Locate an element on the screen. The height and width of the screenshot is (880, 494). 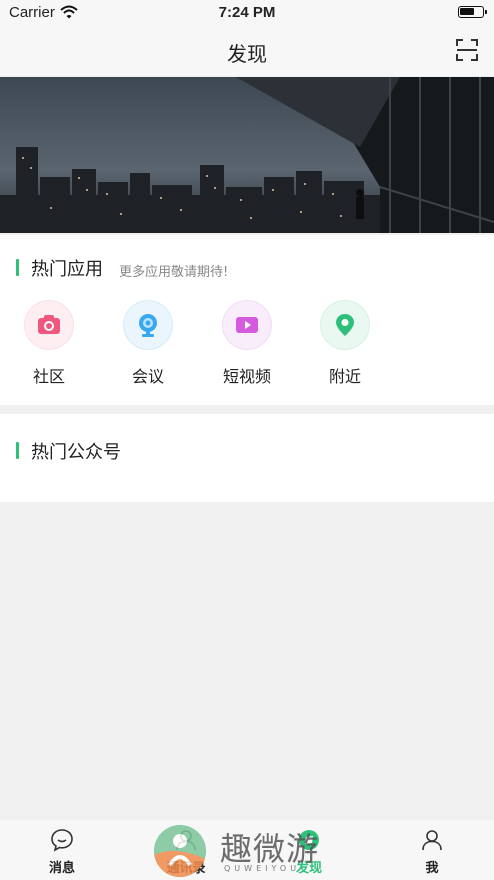
watermark-logo is located at coordinates (180, 851).